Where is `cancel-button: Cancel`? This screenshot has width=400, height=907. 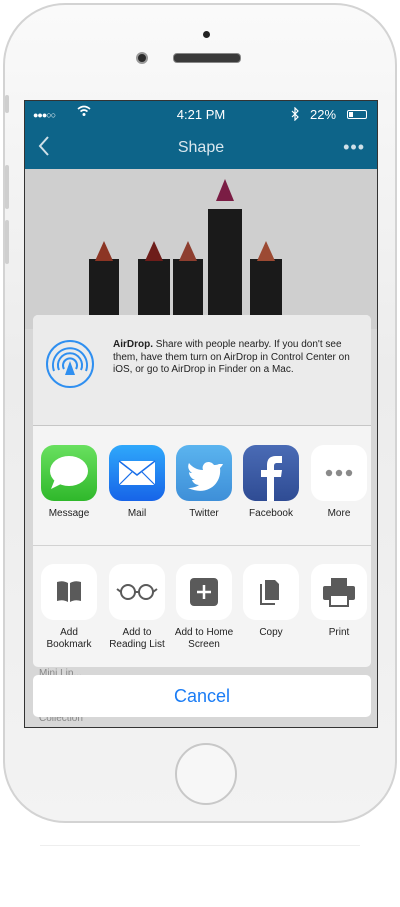 cancel-button: Cancel is located at coordinates (202, 696).